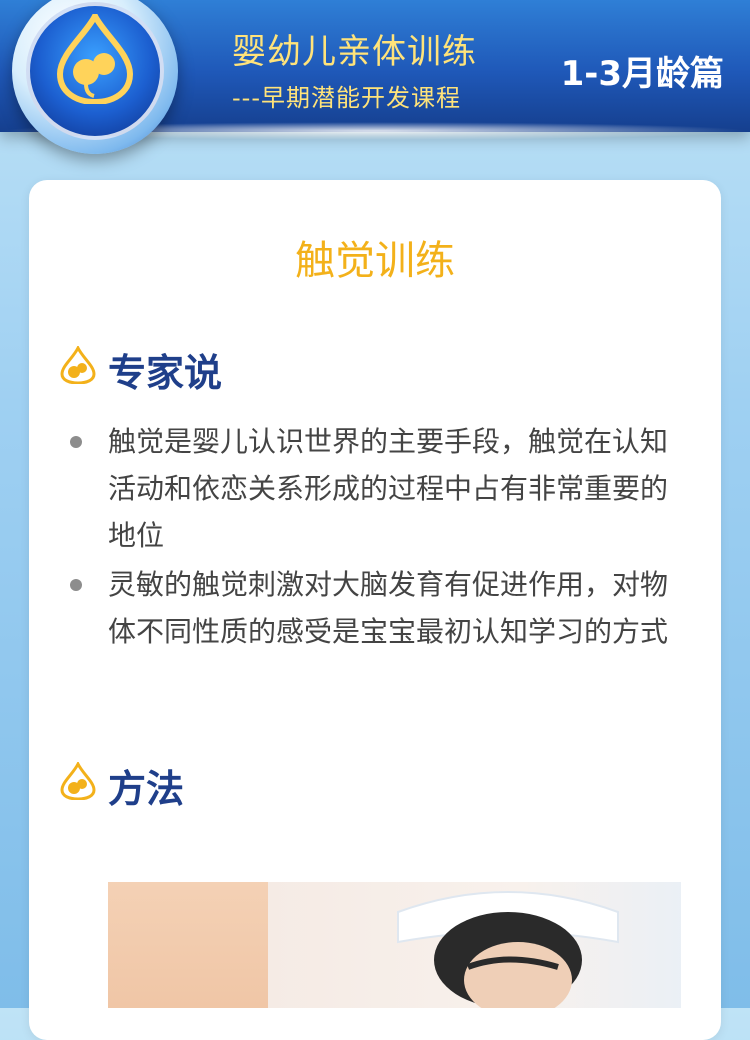  Describe the element at coordinates (95, 59) in the screenshot. I see `drop-logo-icon` at that location.